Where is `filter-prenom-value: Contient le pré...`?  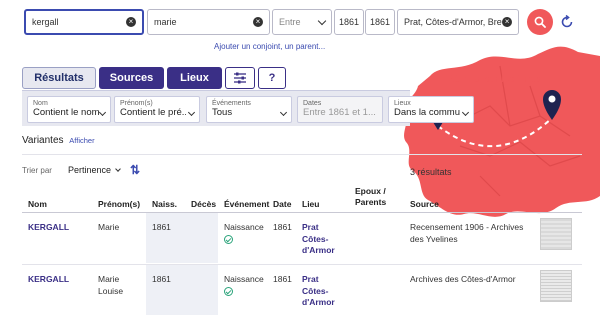 filter-prenom-value: Contient le pré... is located at coordinates (153, 112).